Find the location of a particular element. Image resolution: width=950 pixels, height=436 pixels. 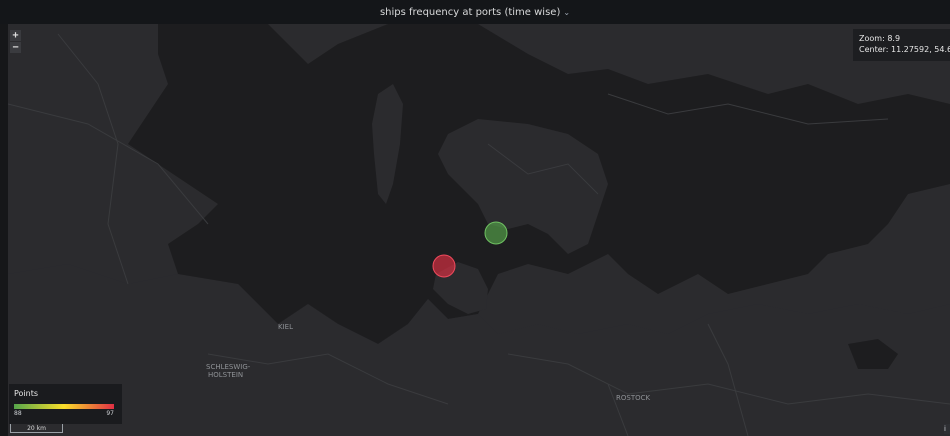

place-label-rostock: ROSTOCK is located at coordinates (633, 398).